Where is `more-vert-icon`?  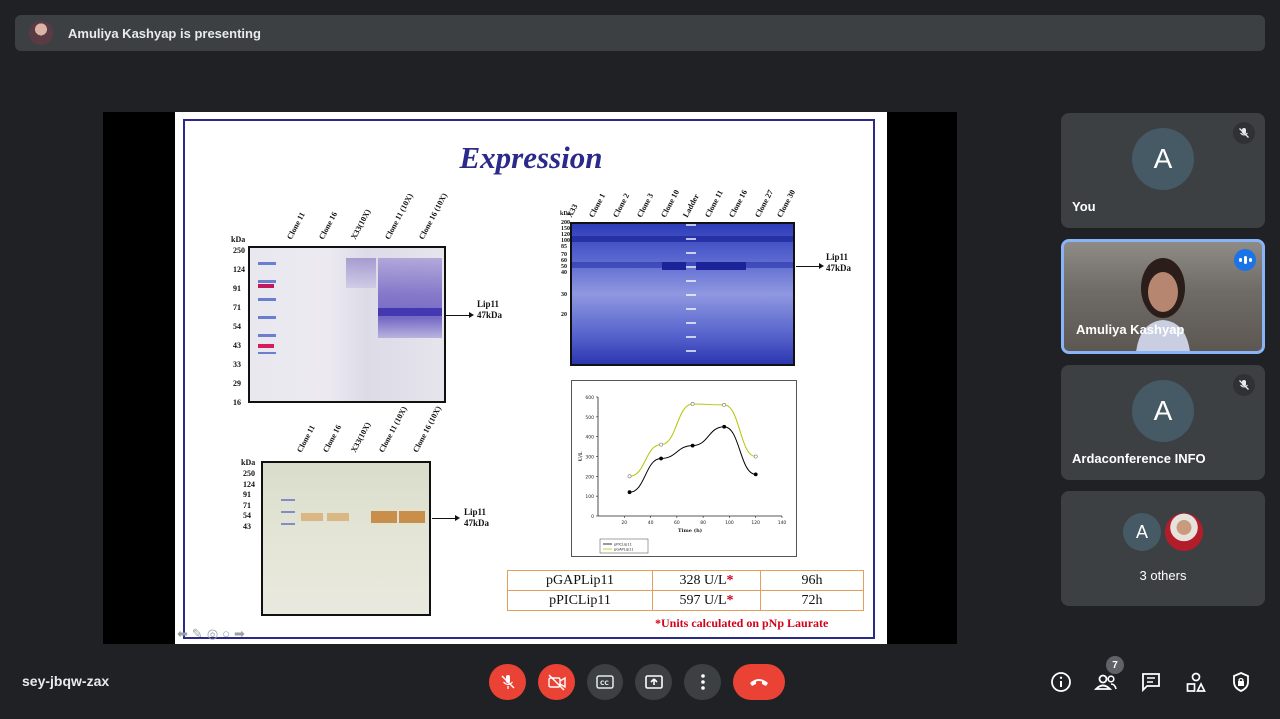
more-vert-icon is located at coordinates (702, 682).